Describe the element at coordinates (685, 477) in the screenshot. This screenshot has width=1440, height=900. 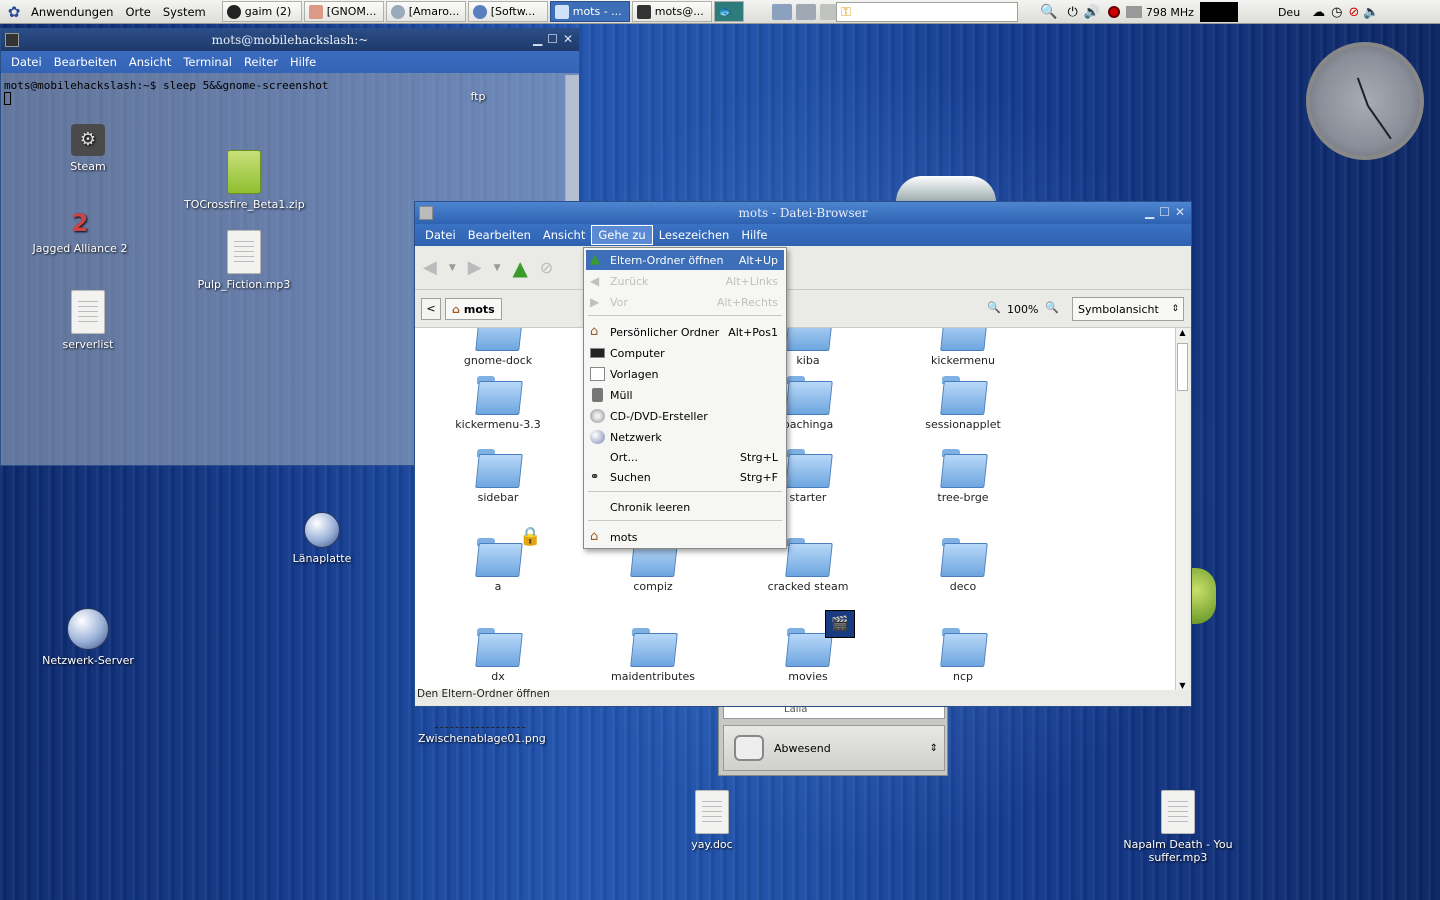
I see `menu-item-search: ⚭ Suchen Strg+F` at that location.